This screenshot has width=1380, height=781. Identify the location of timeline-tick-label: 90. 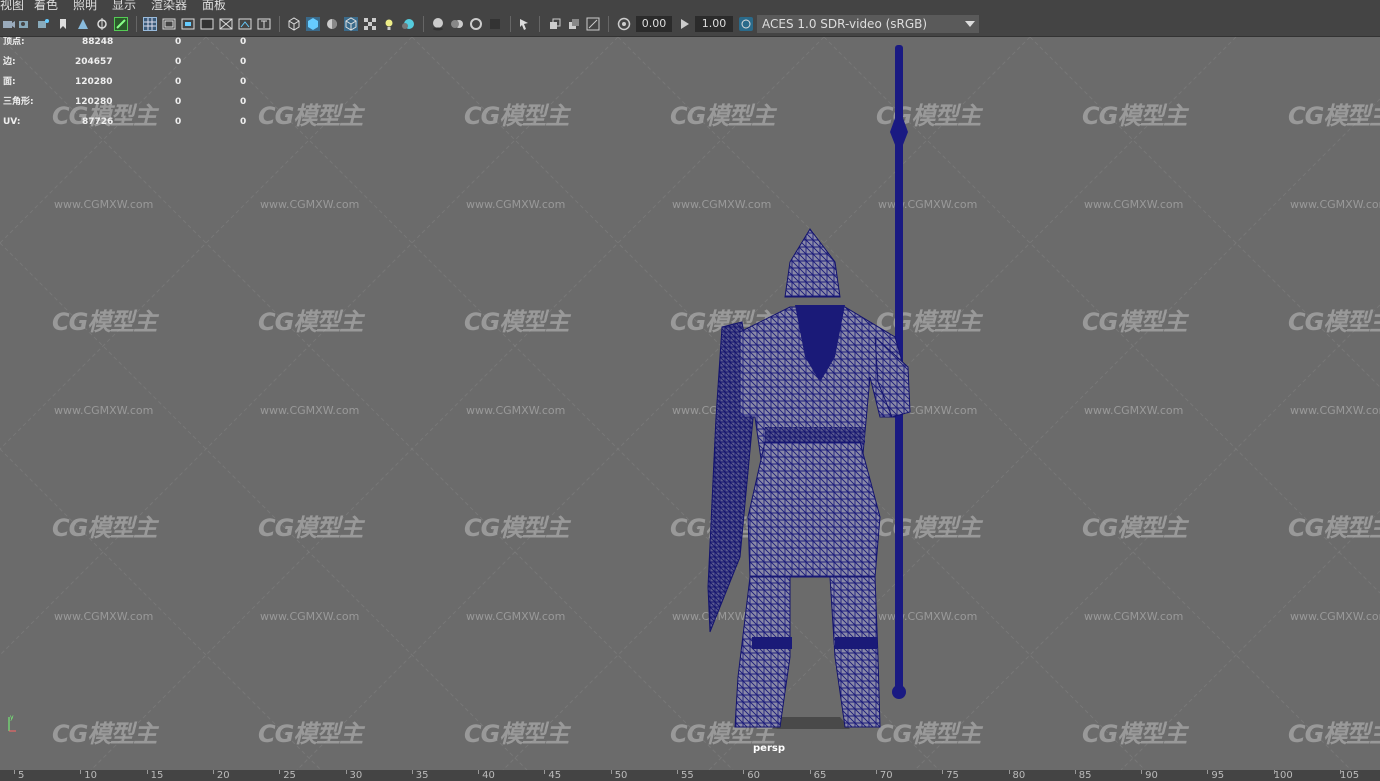
(1151, 775).